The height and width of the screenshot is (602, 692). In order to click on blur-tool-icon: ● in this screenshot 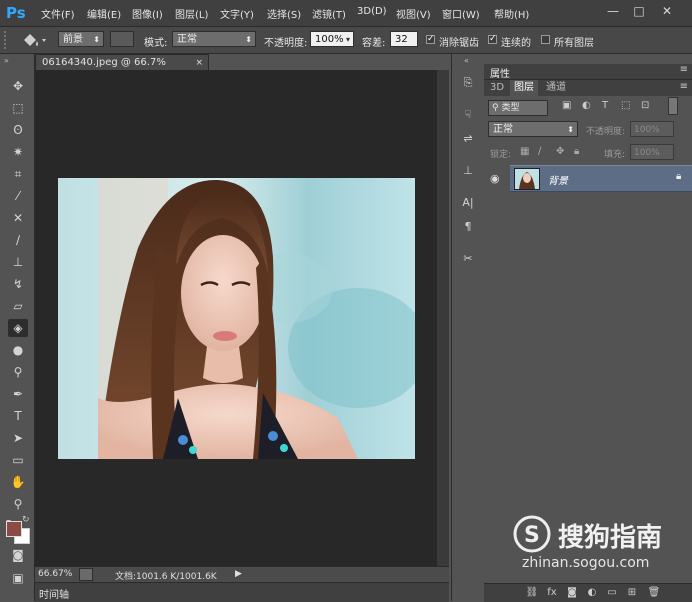, I will do `click(18, 350)`.